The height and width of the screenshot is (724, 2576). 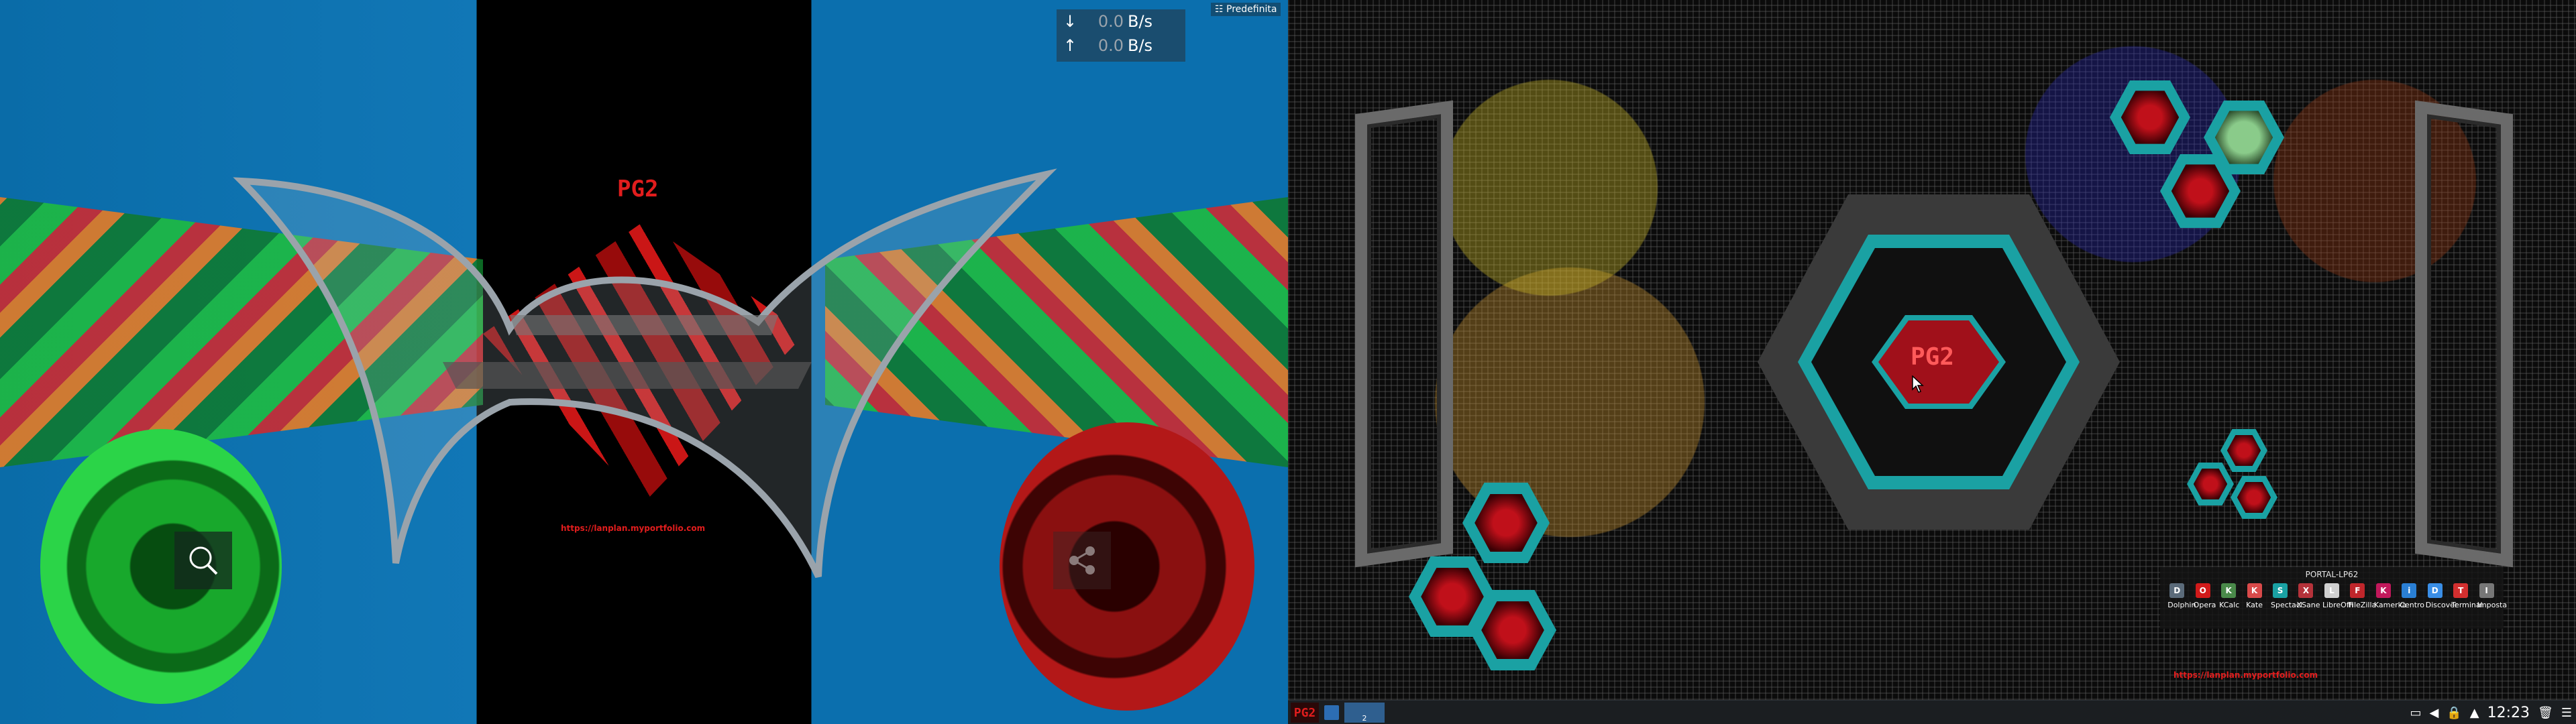 I want to click on share-button, so click(x=1082, y=560).